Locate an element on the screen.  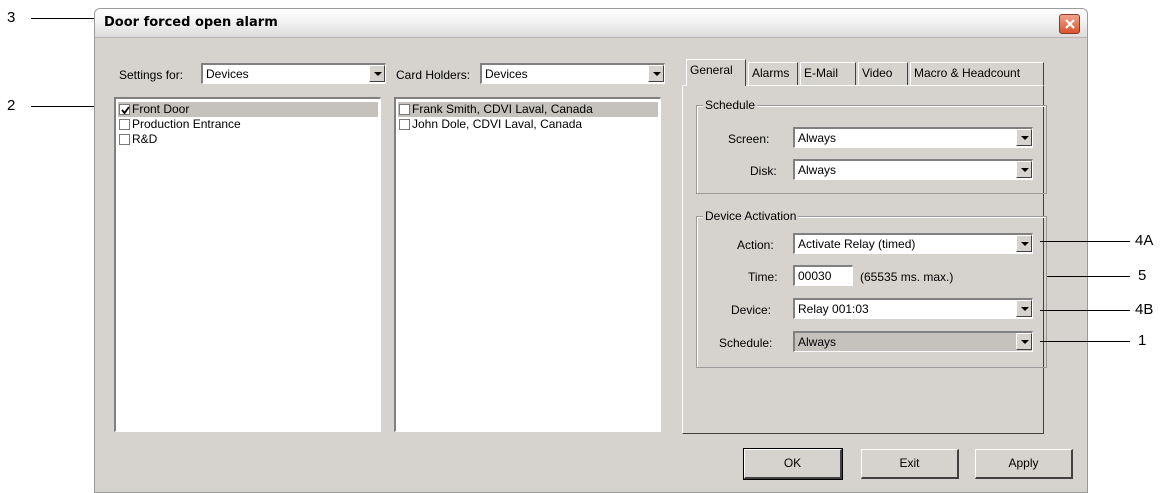
time-input: 00030 is located at coordinates (823, 275).